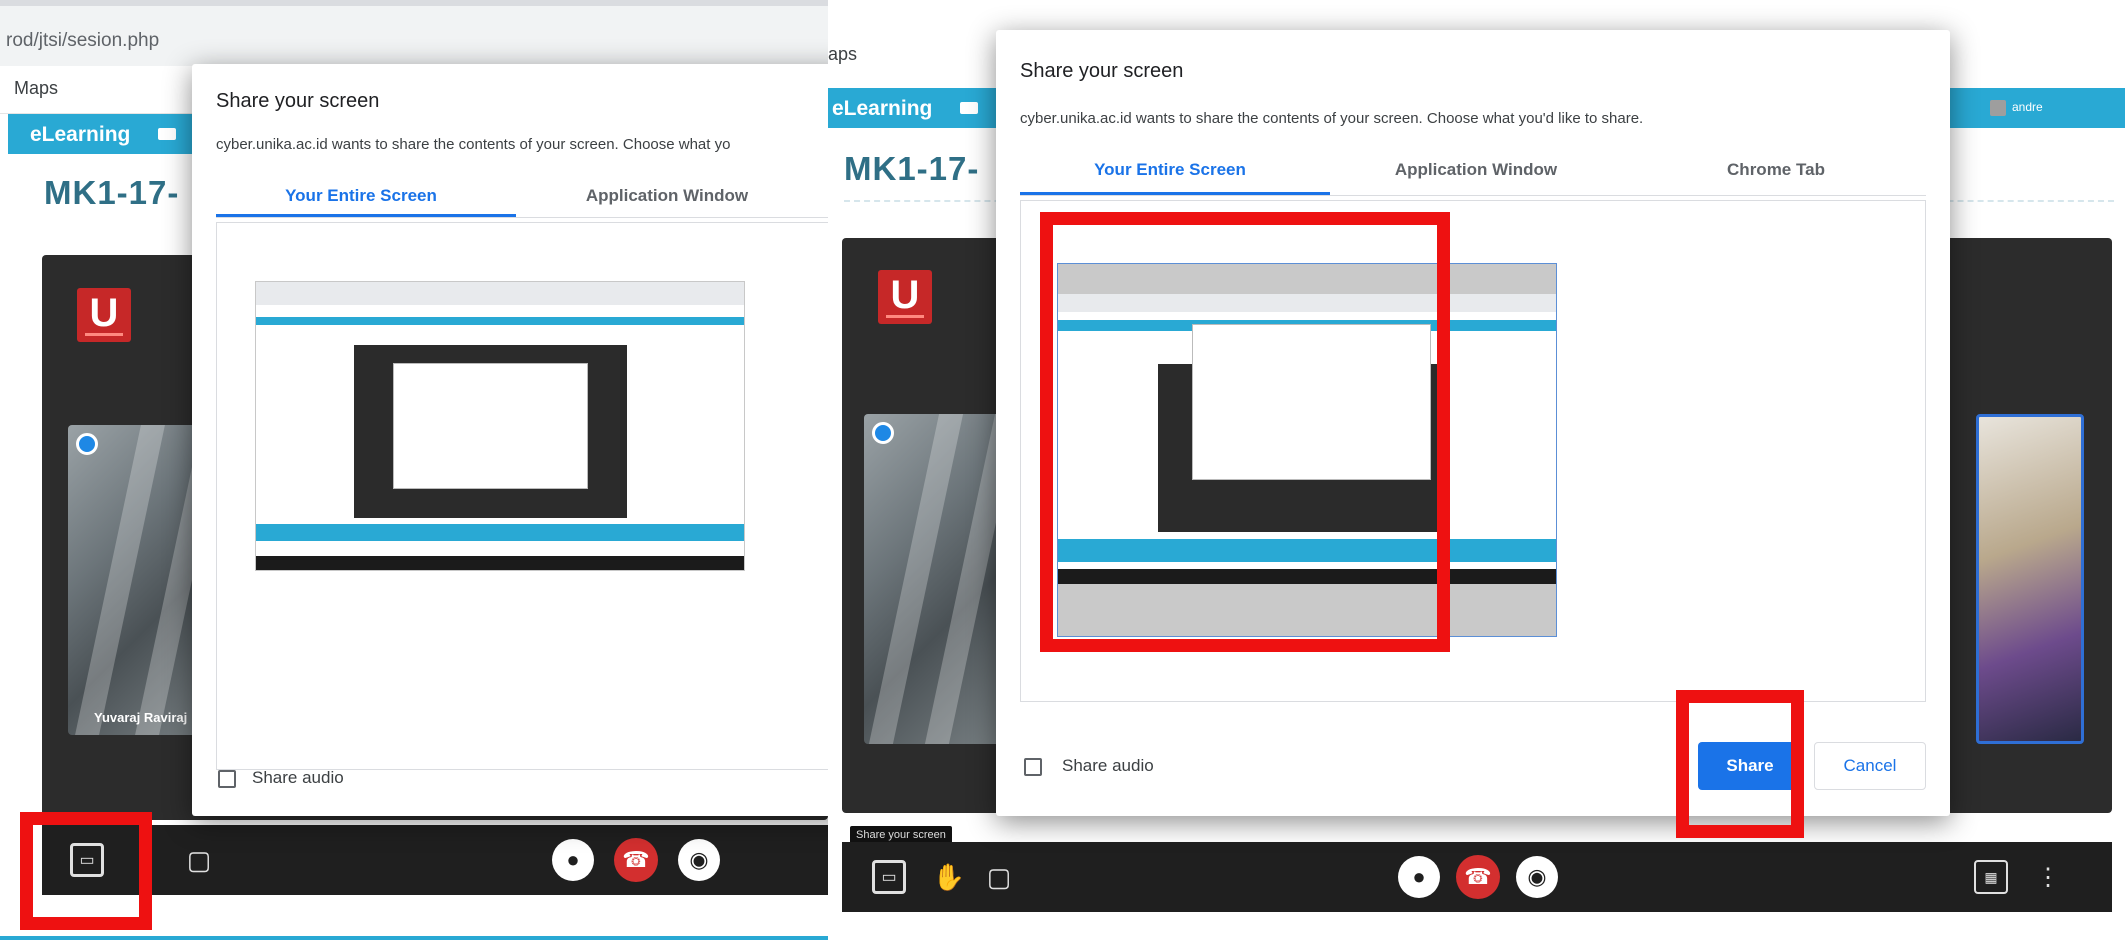 This screenshot has height=943, width=2125. What do you see at coordinates (1750, 766) in the screenshot?
I see `share-button: Share` at bounding box center [1750, 766].